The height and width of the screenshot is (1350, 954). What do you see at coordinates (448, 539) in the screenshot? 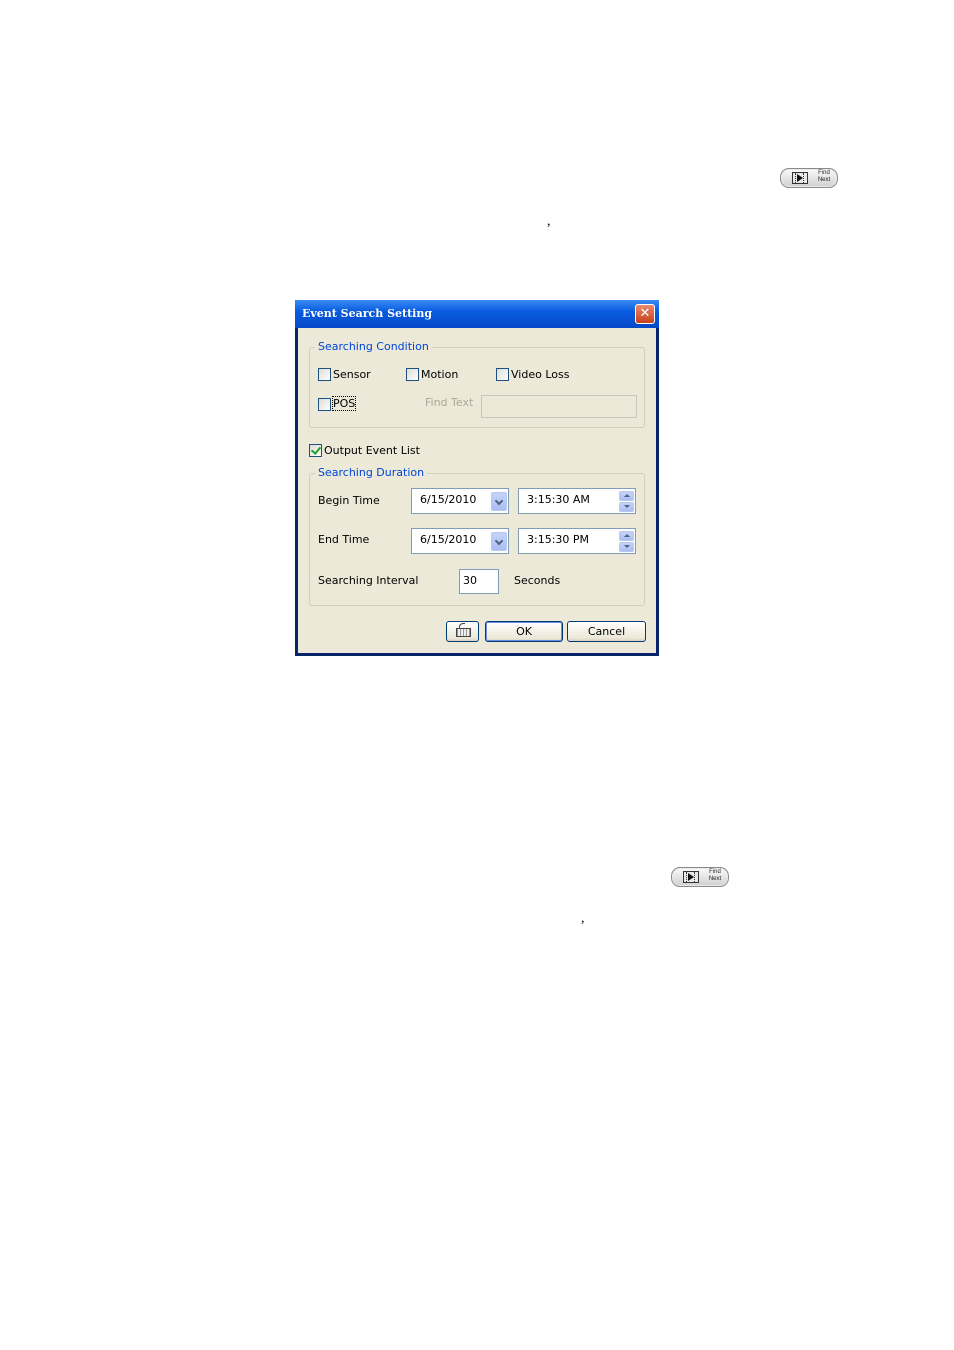
I see `end-date-value: 6/15/2010` at bounding box center [448, 539].